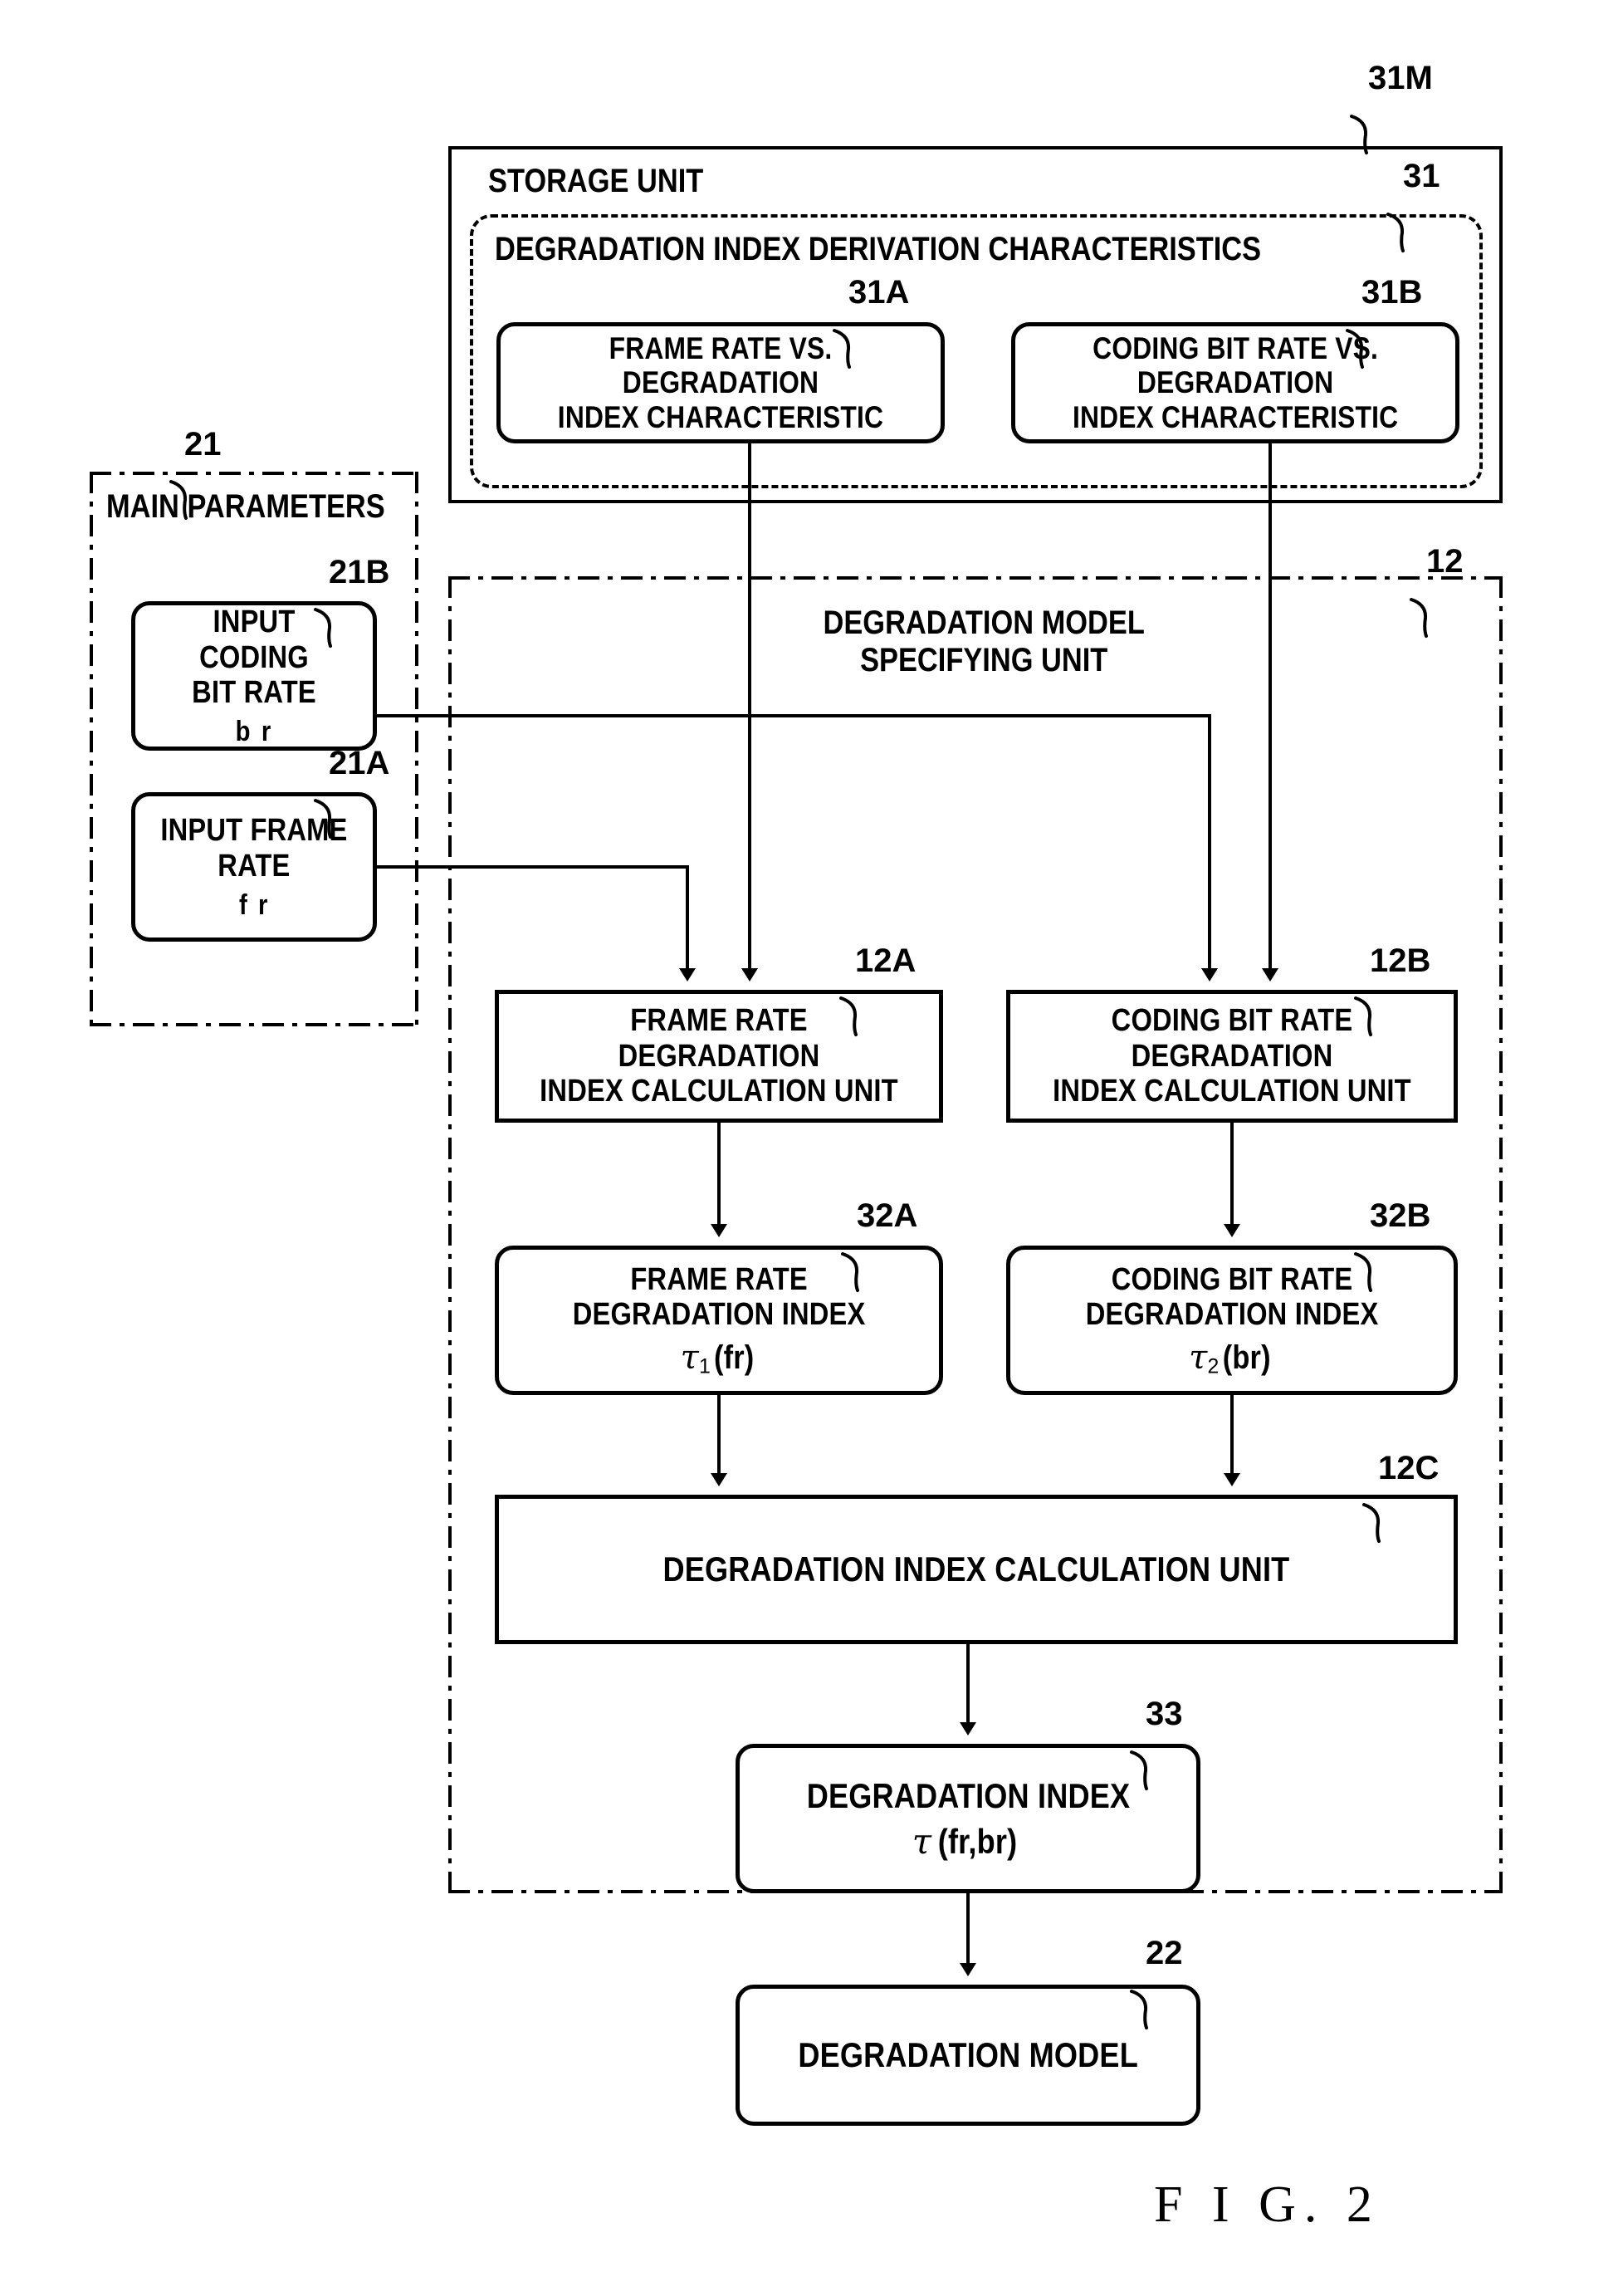 This screenshot has height=2296, width=1618. Describe the element at coordinates (1400, 960) in the screenshot. I see `ref-12B: 12B` at that location.